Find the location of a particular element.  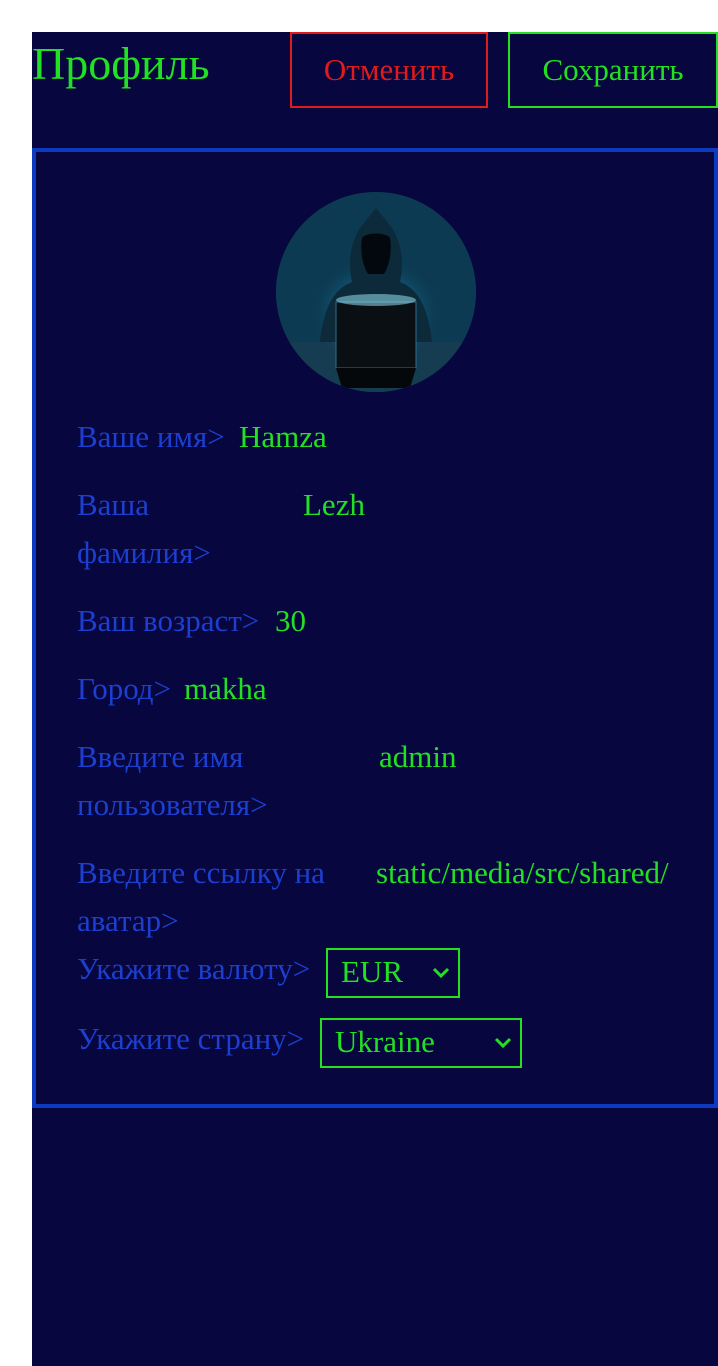

cancel-button: Отменить is located at coordinates (389, 70).